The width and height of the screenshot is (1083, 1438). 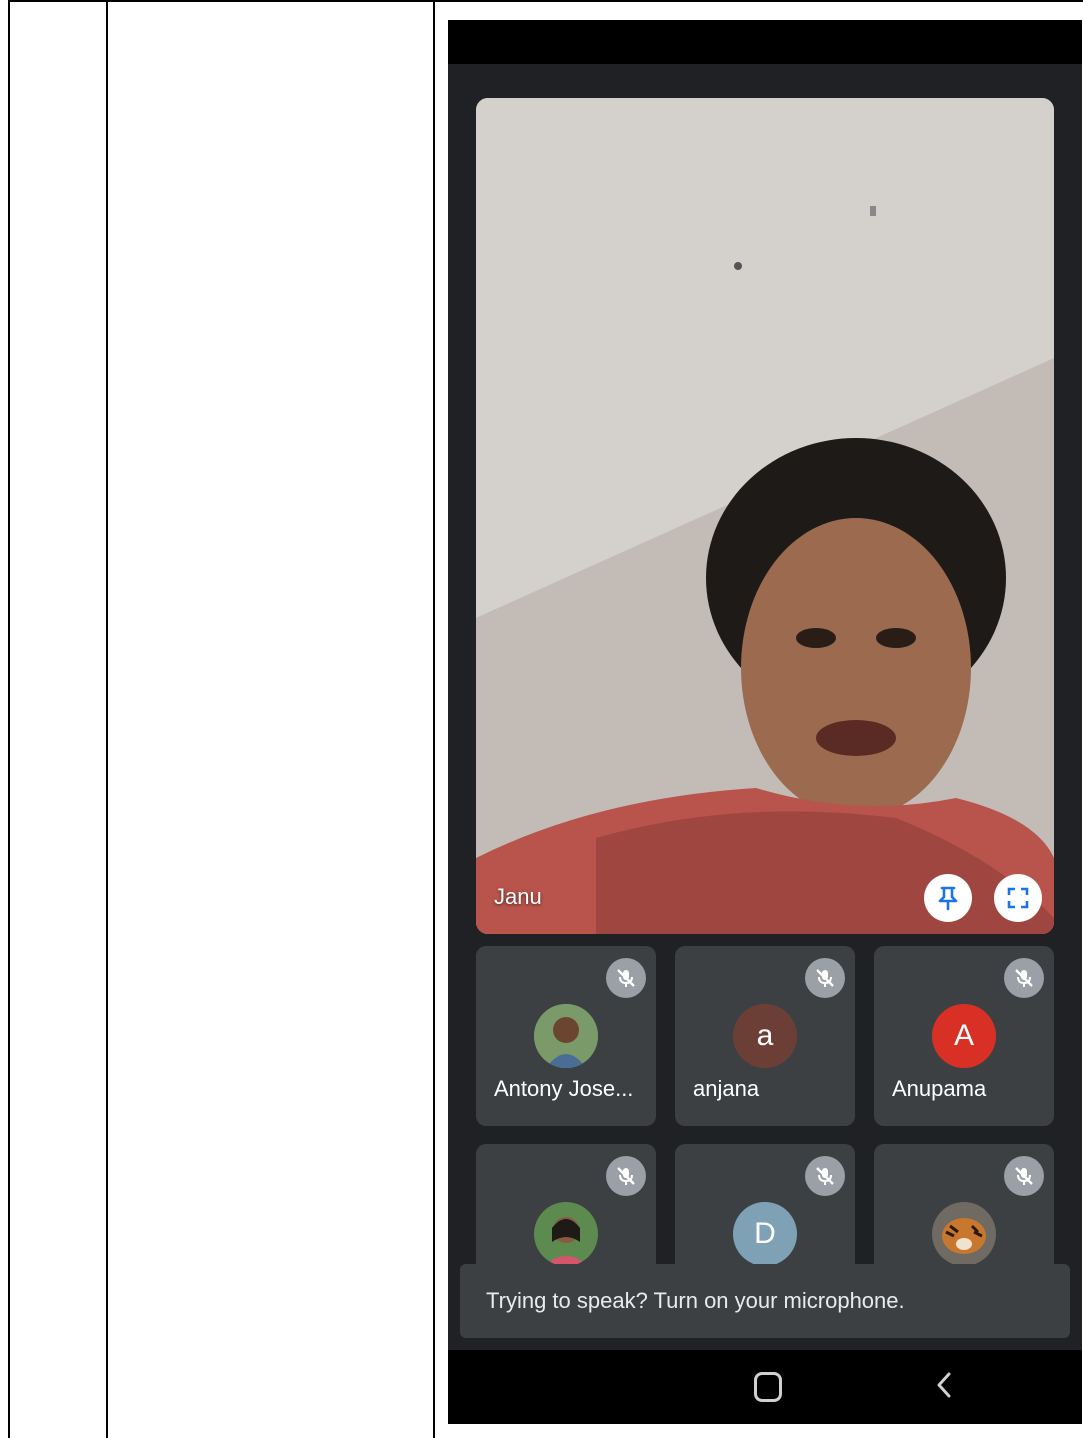 What do you see at coordinates (768, 1387) in the screenshot?
I see `home-icon` at bounding box center [768, 1387].